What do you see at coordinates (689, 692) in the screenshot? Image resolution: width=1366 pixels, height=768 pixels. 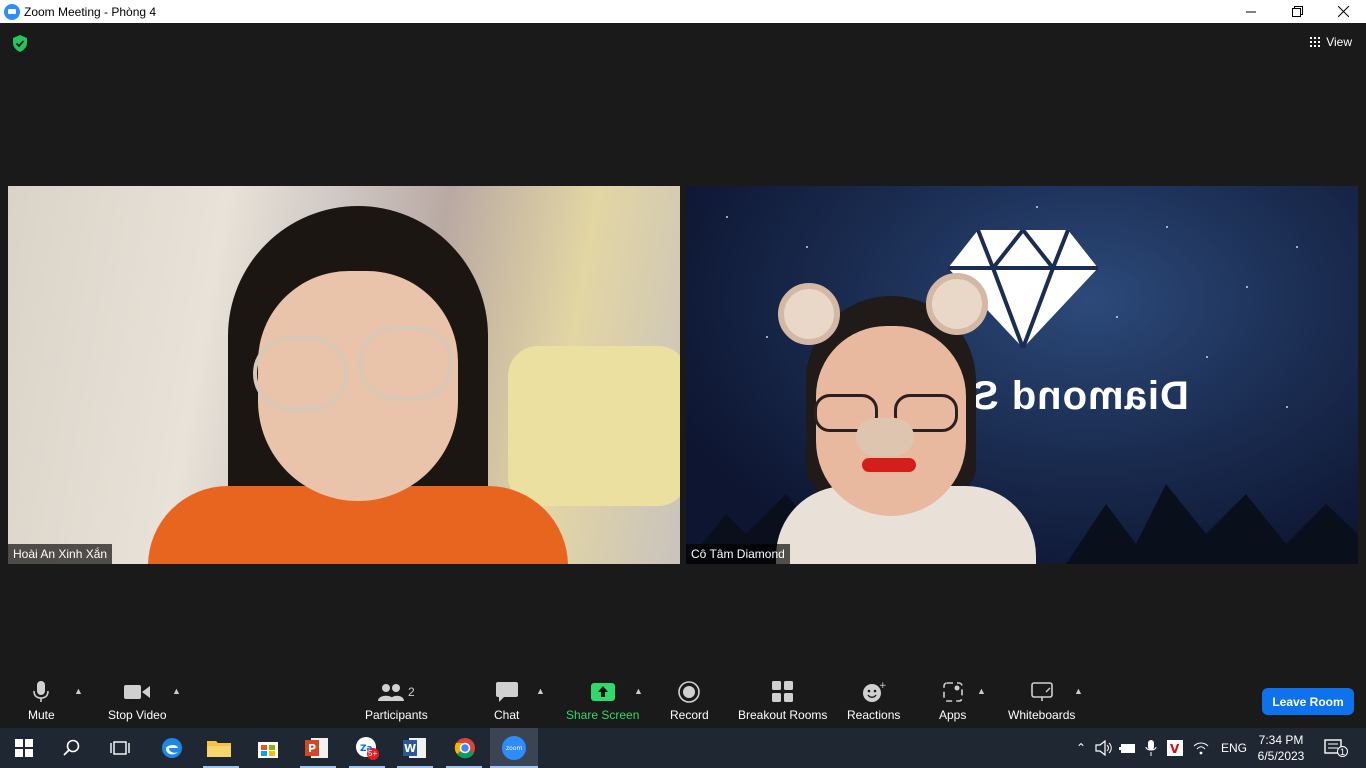 I see `record-icon` at bounding box center [689, 692].